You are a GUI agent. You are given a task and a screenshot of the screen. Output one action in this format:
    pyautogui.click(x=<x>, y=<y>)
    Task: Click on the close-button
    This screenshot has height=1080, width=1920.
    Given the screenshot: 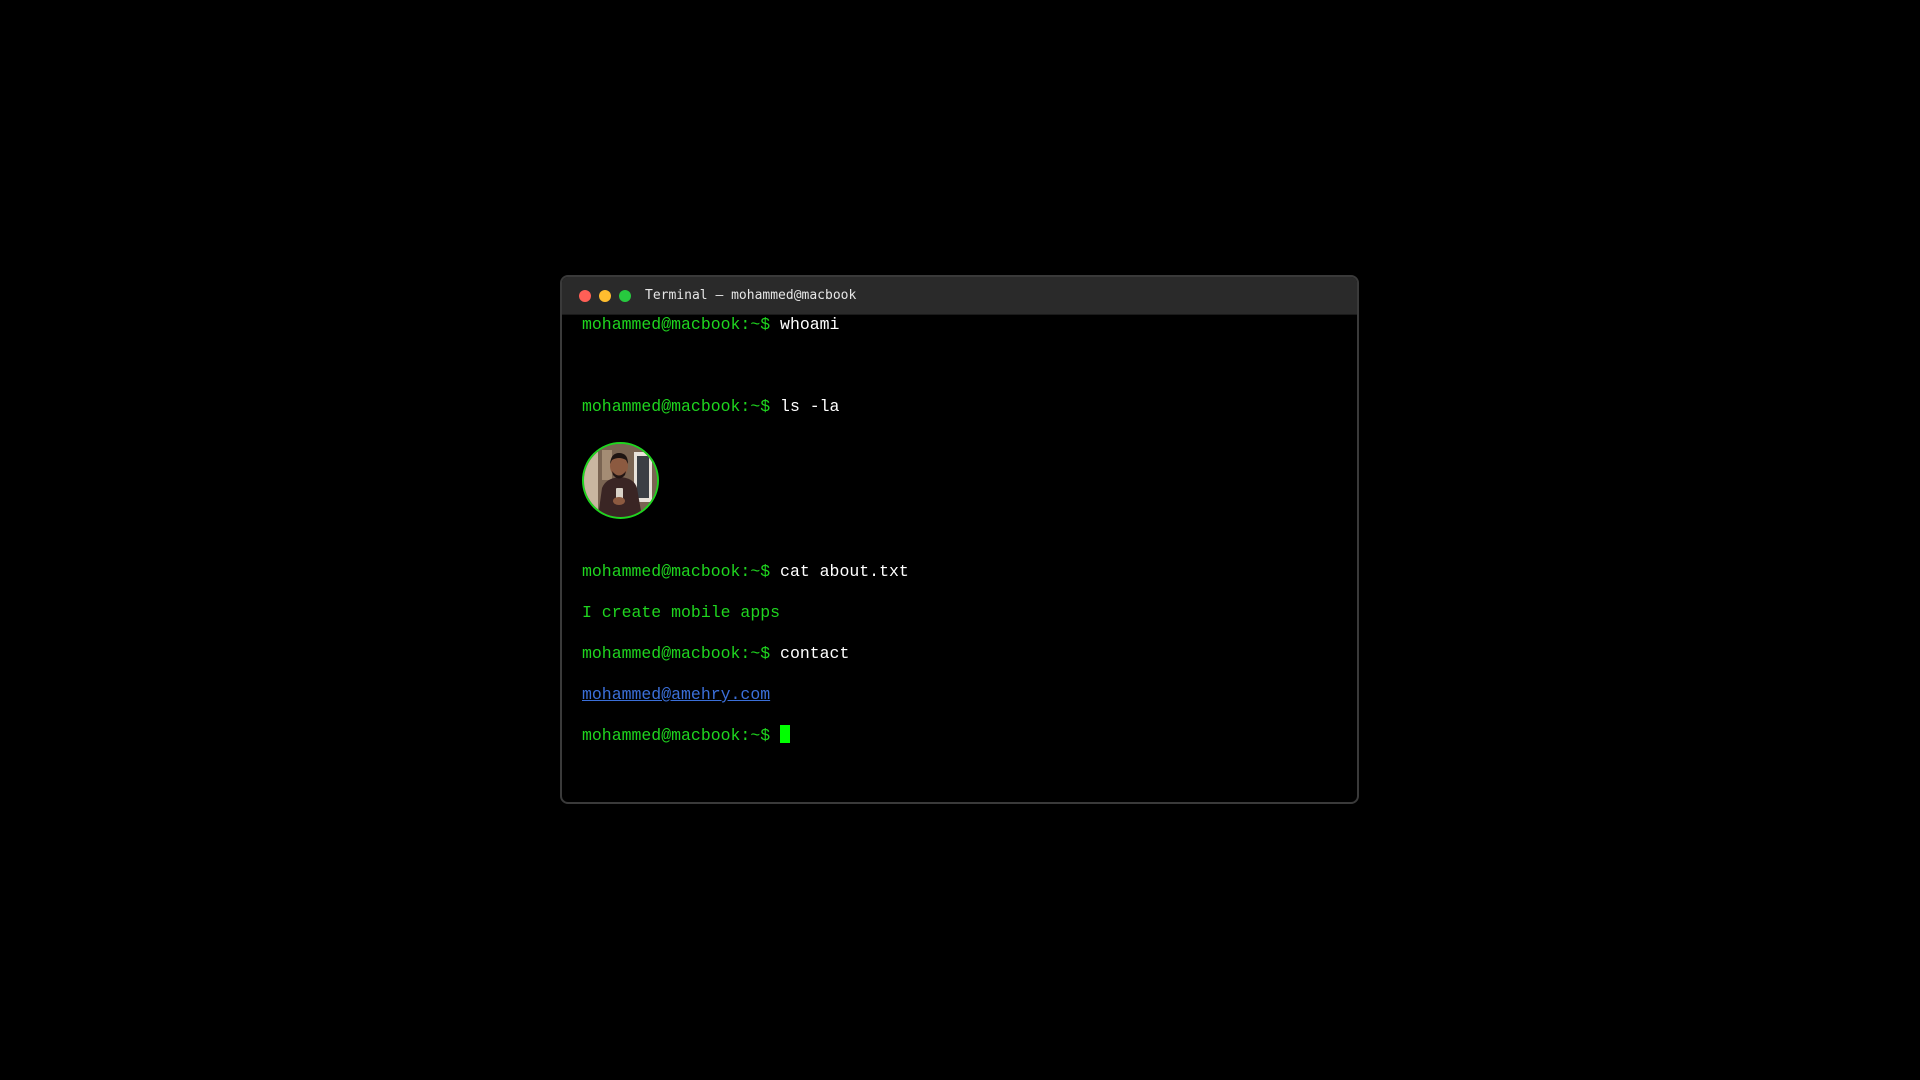 What is the action you would take?
    pyautogui.click(x=585, y=296)
    